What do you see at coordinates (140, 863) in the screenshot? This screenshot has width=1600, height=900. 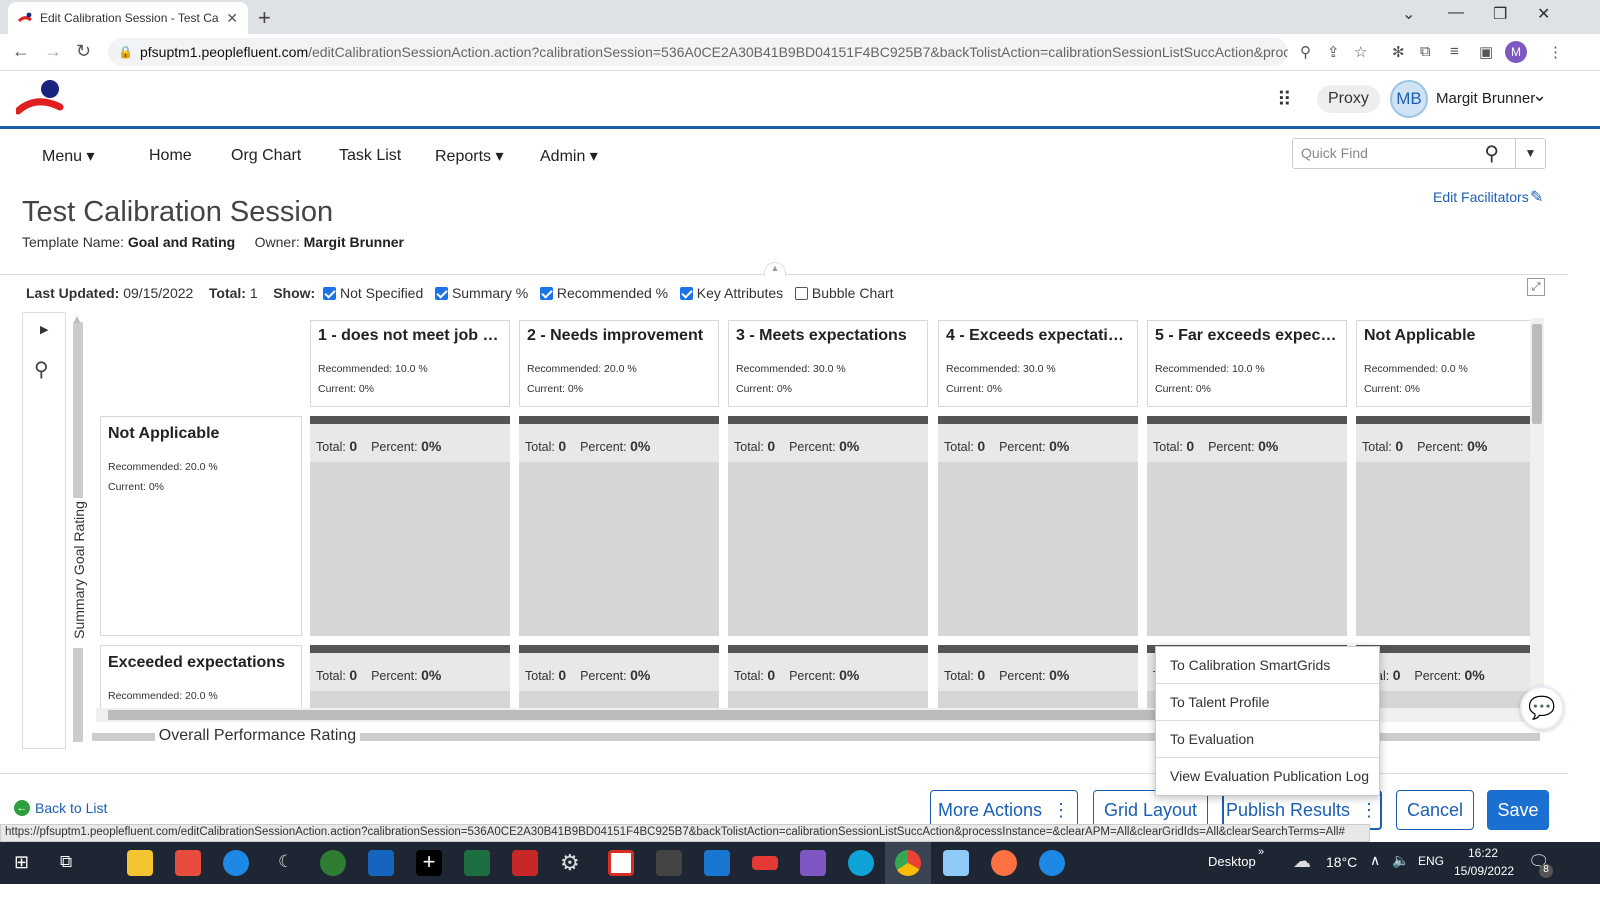 I see `file-explorer-icon` at bounding box center [140, 863].